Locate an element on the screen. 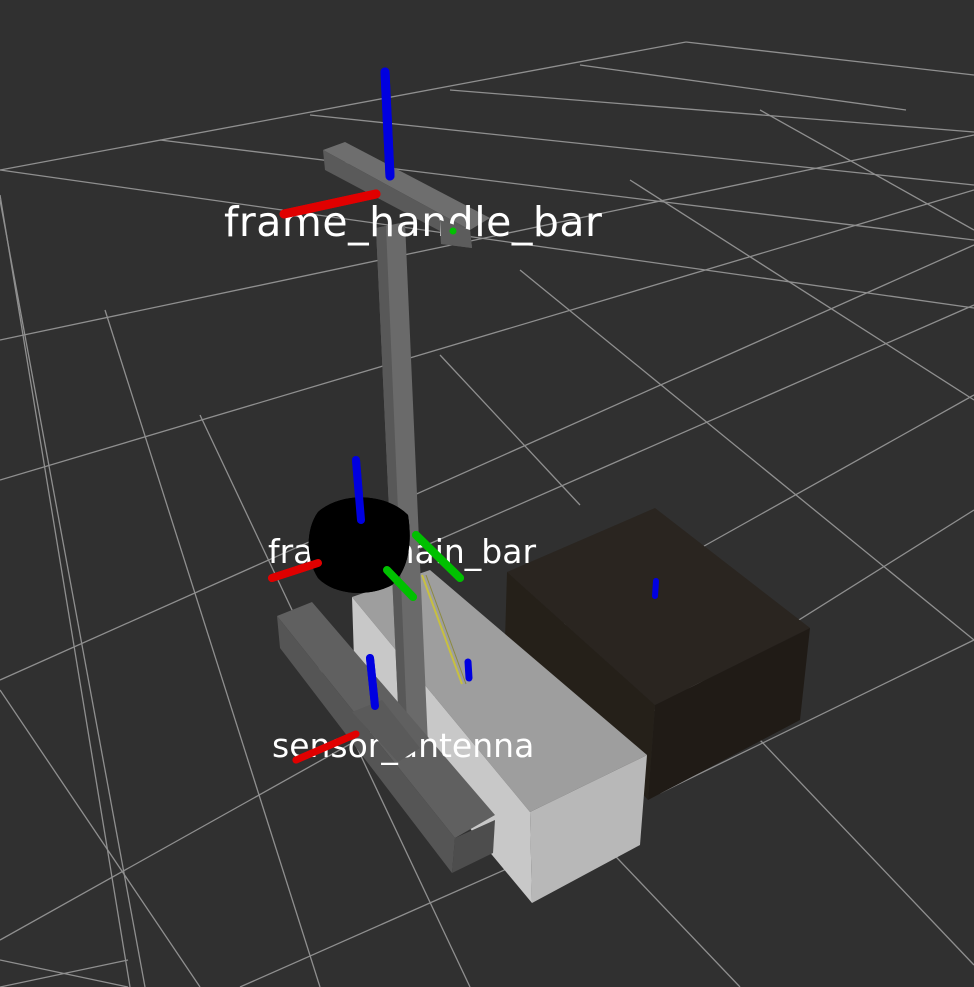 Image resolution: width=974 pixels, height=987 pixels. battery-z-marker is located at coordinates (655, 588).